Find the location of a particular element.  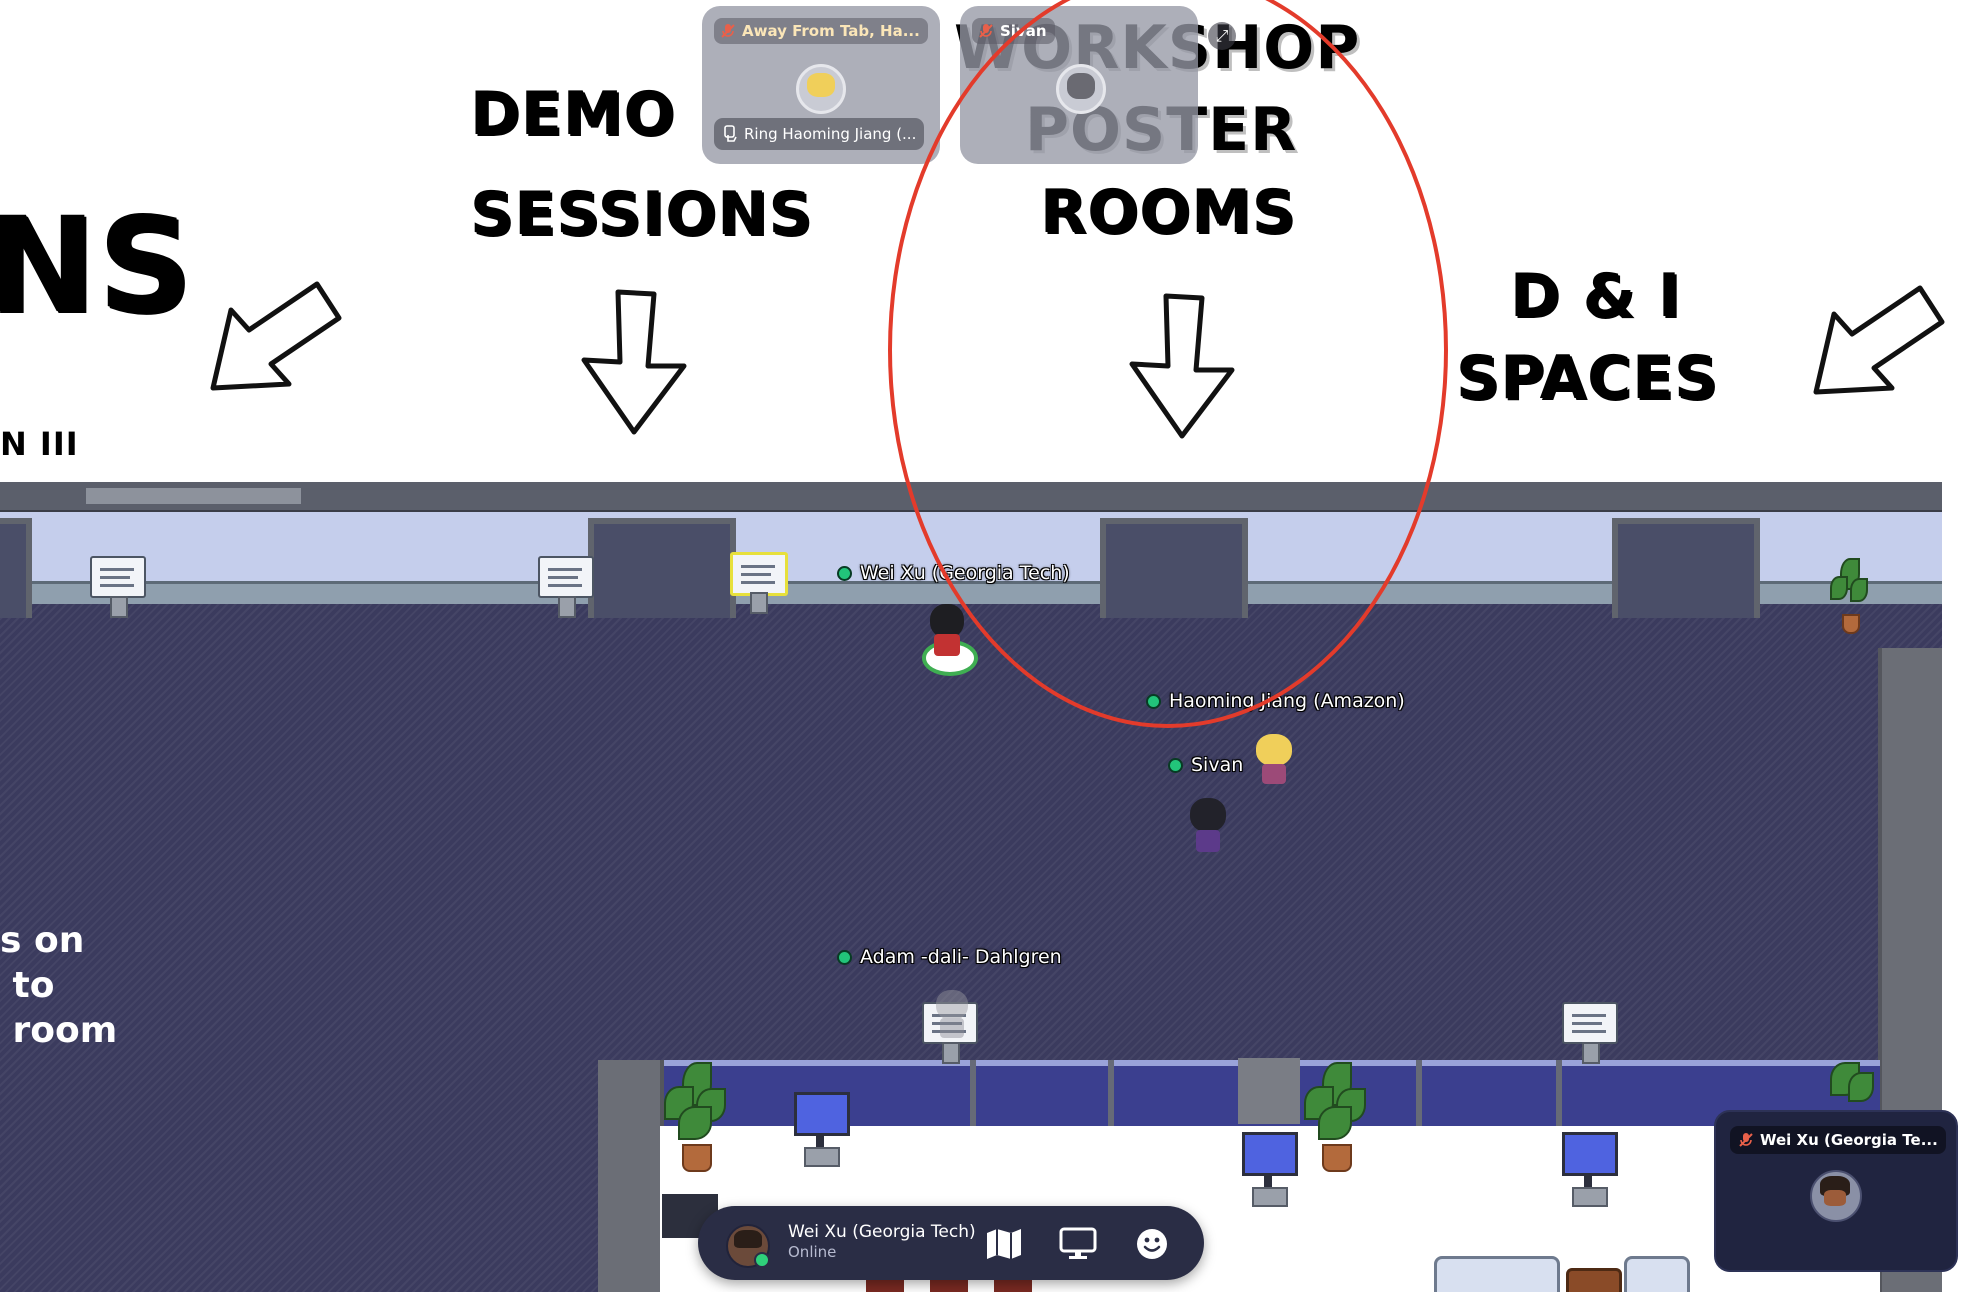

player-name-tag: Adam -dali- Dahlgren is located at coordinates (949, 957).